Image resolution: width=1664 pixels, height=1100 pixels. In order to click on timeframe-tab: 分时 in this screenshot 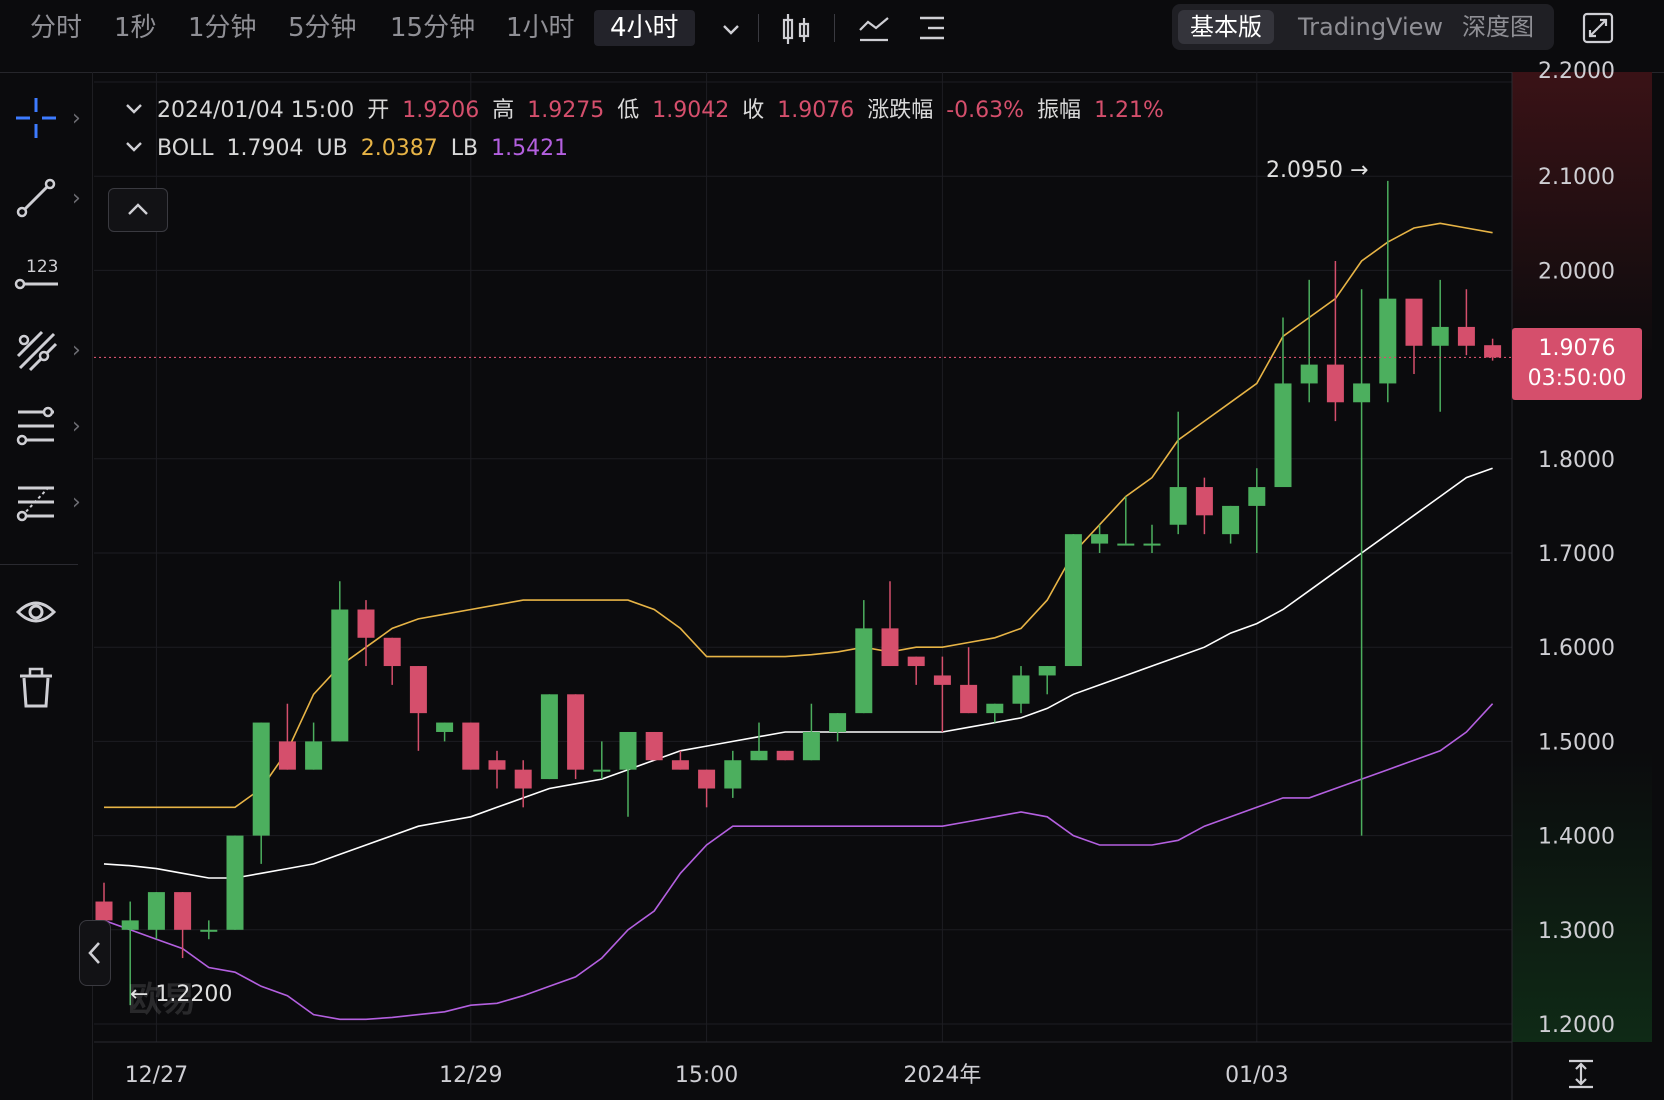, I will do `click(56, 28)`.